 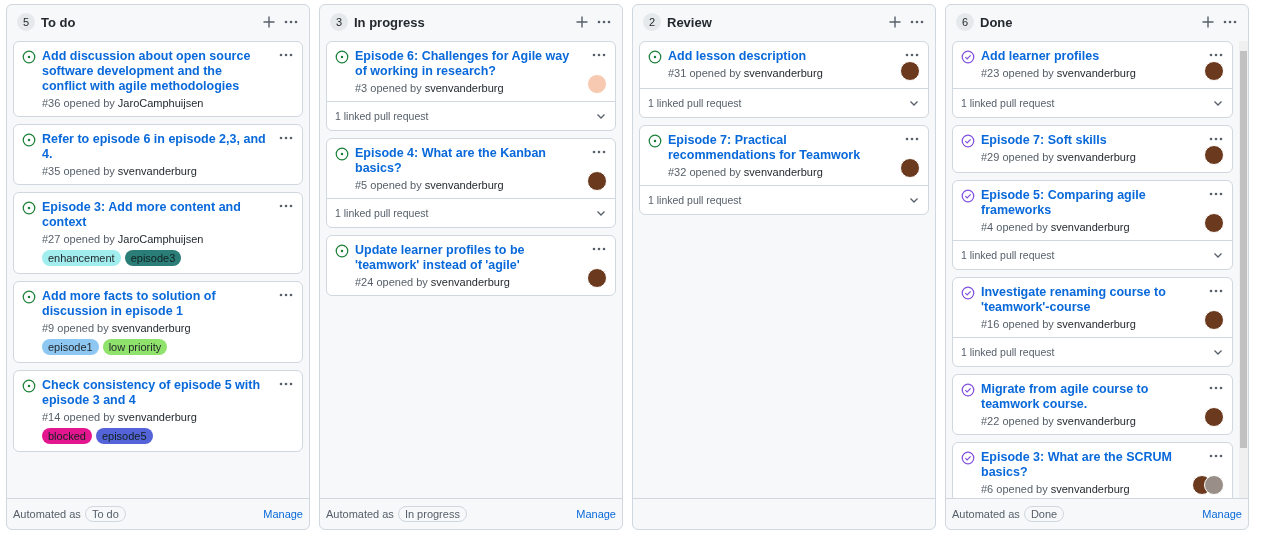 I want to click on column-title: Review, so click(x=690, y=22).